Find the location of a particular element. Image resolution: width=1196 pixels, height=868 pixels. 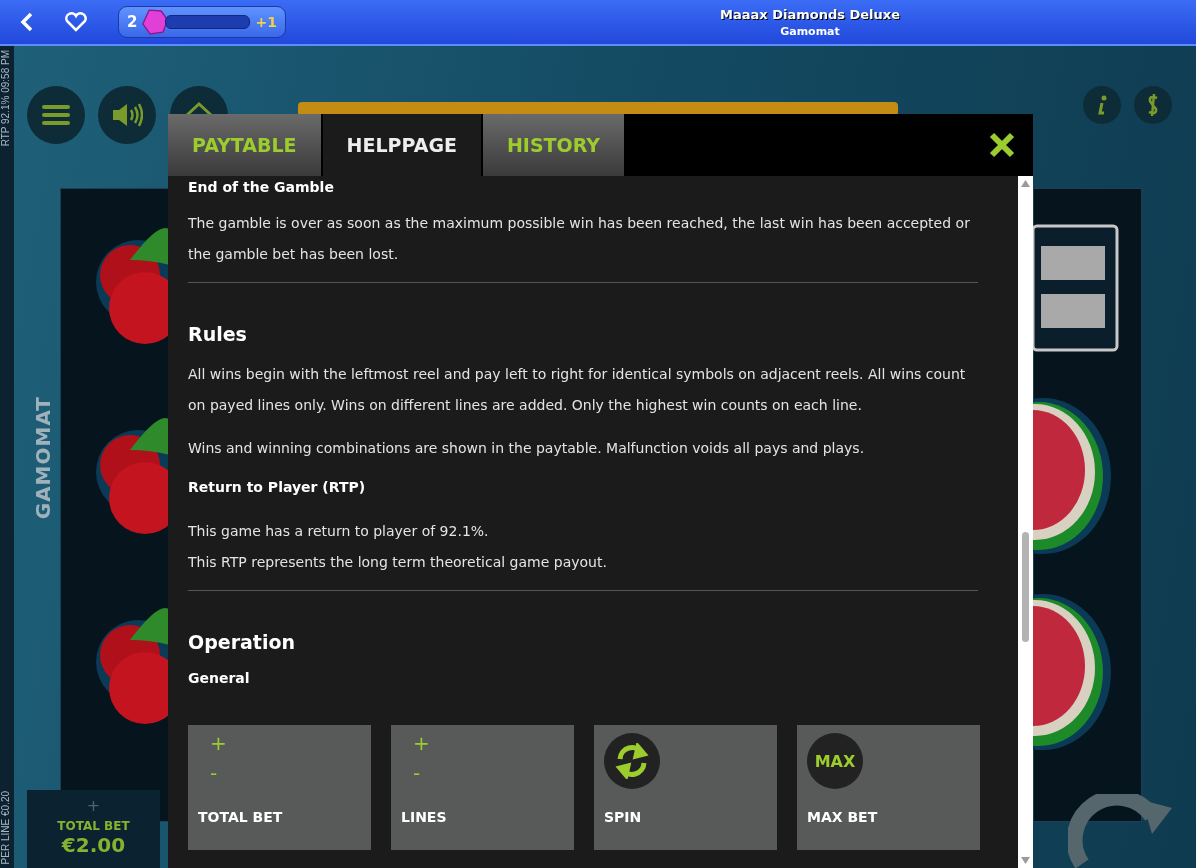

control-label: MAX BET is located at coordinates (842, 817).